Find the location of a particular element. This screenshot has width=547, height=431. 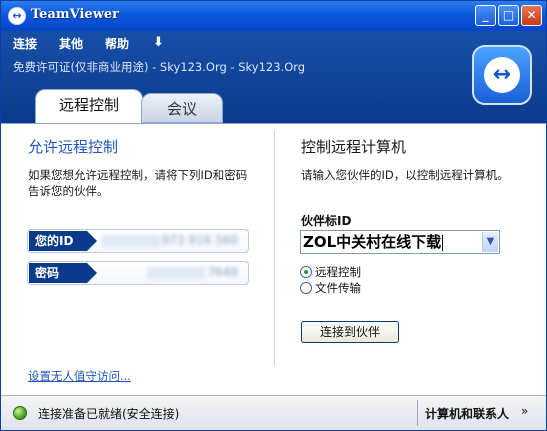

control-panel-title: 控制远程计算机 is located at coordinates (354, 147).